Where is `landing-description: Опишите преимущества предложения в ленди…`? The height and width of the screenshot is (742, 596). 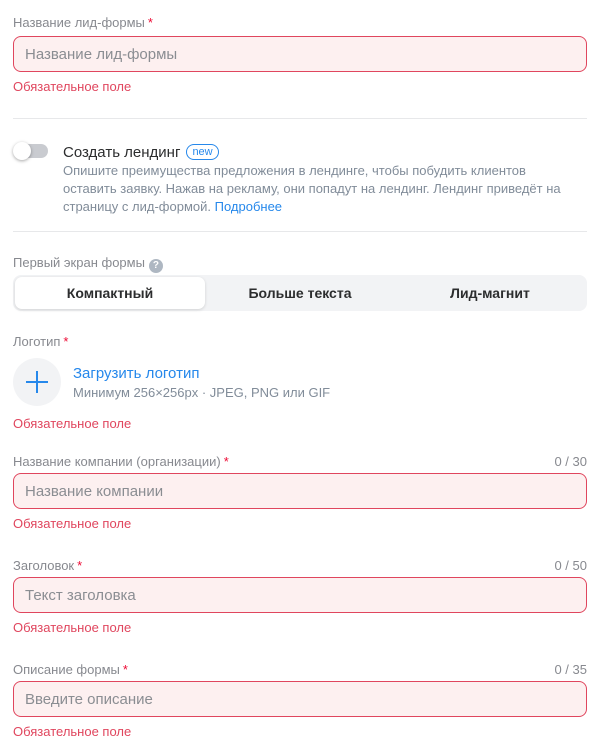 landing-description: Опишите преимущества предложения в ленди… is located at coordinates (312, 188).